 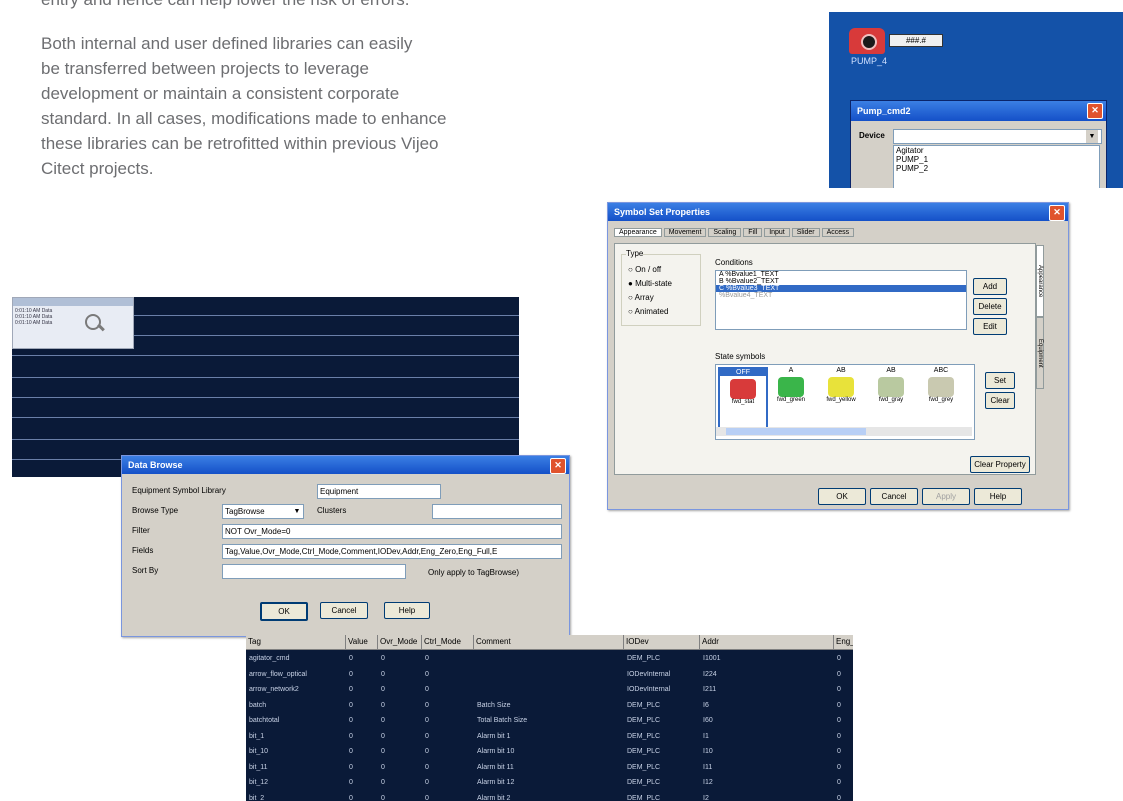 What do you see at coordinates (448, 642) in the screenshot?
I see `column-header: Ctrl_Mode` at bounding box center [448, 642].